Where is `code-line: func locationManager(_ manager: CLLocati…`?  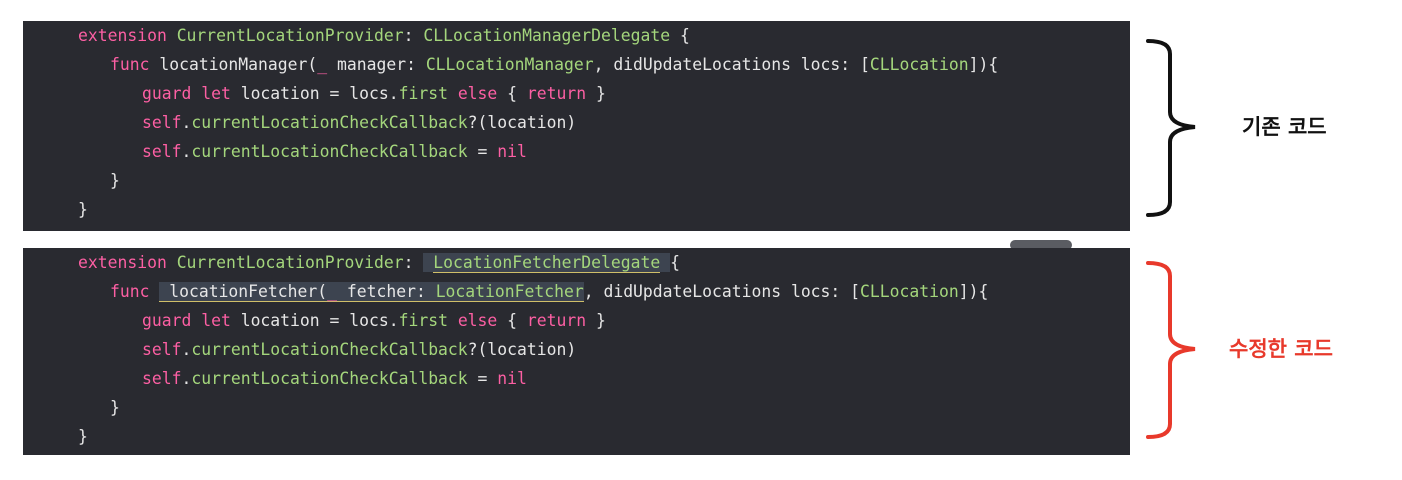 code-line: func locationManager(_ manager: CLLocati… is located at coordinates (554, 64).